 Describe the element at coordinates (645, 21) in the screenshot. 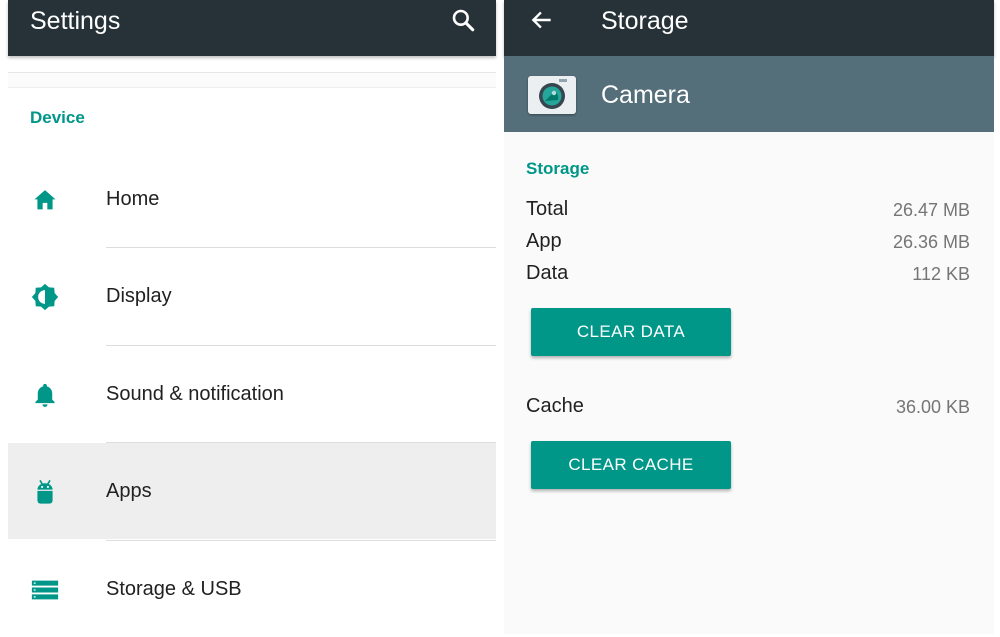

I see `storage-title: Storage` at that location.